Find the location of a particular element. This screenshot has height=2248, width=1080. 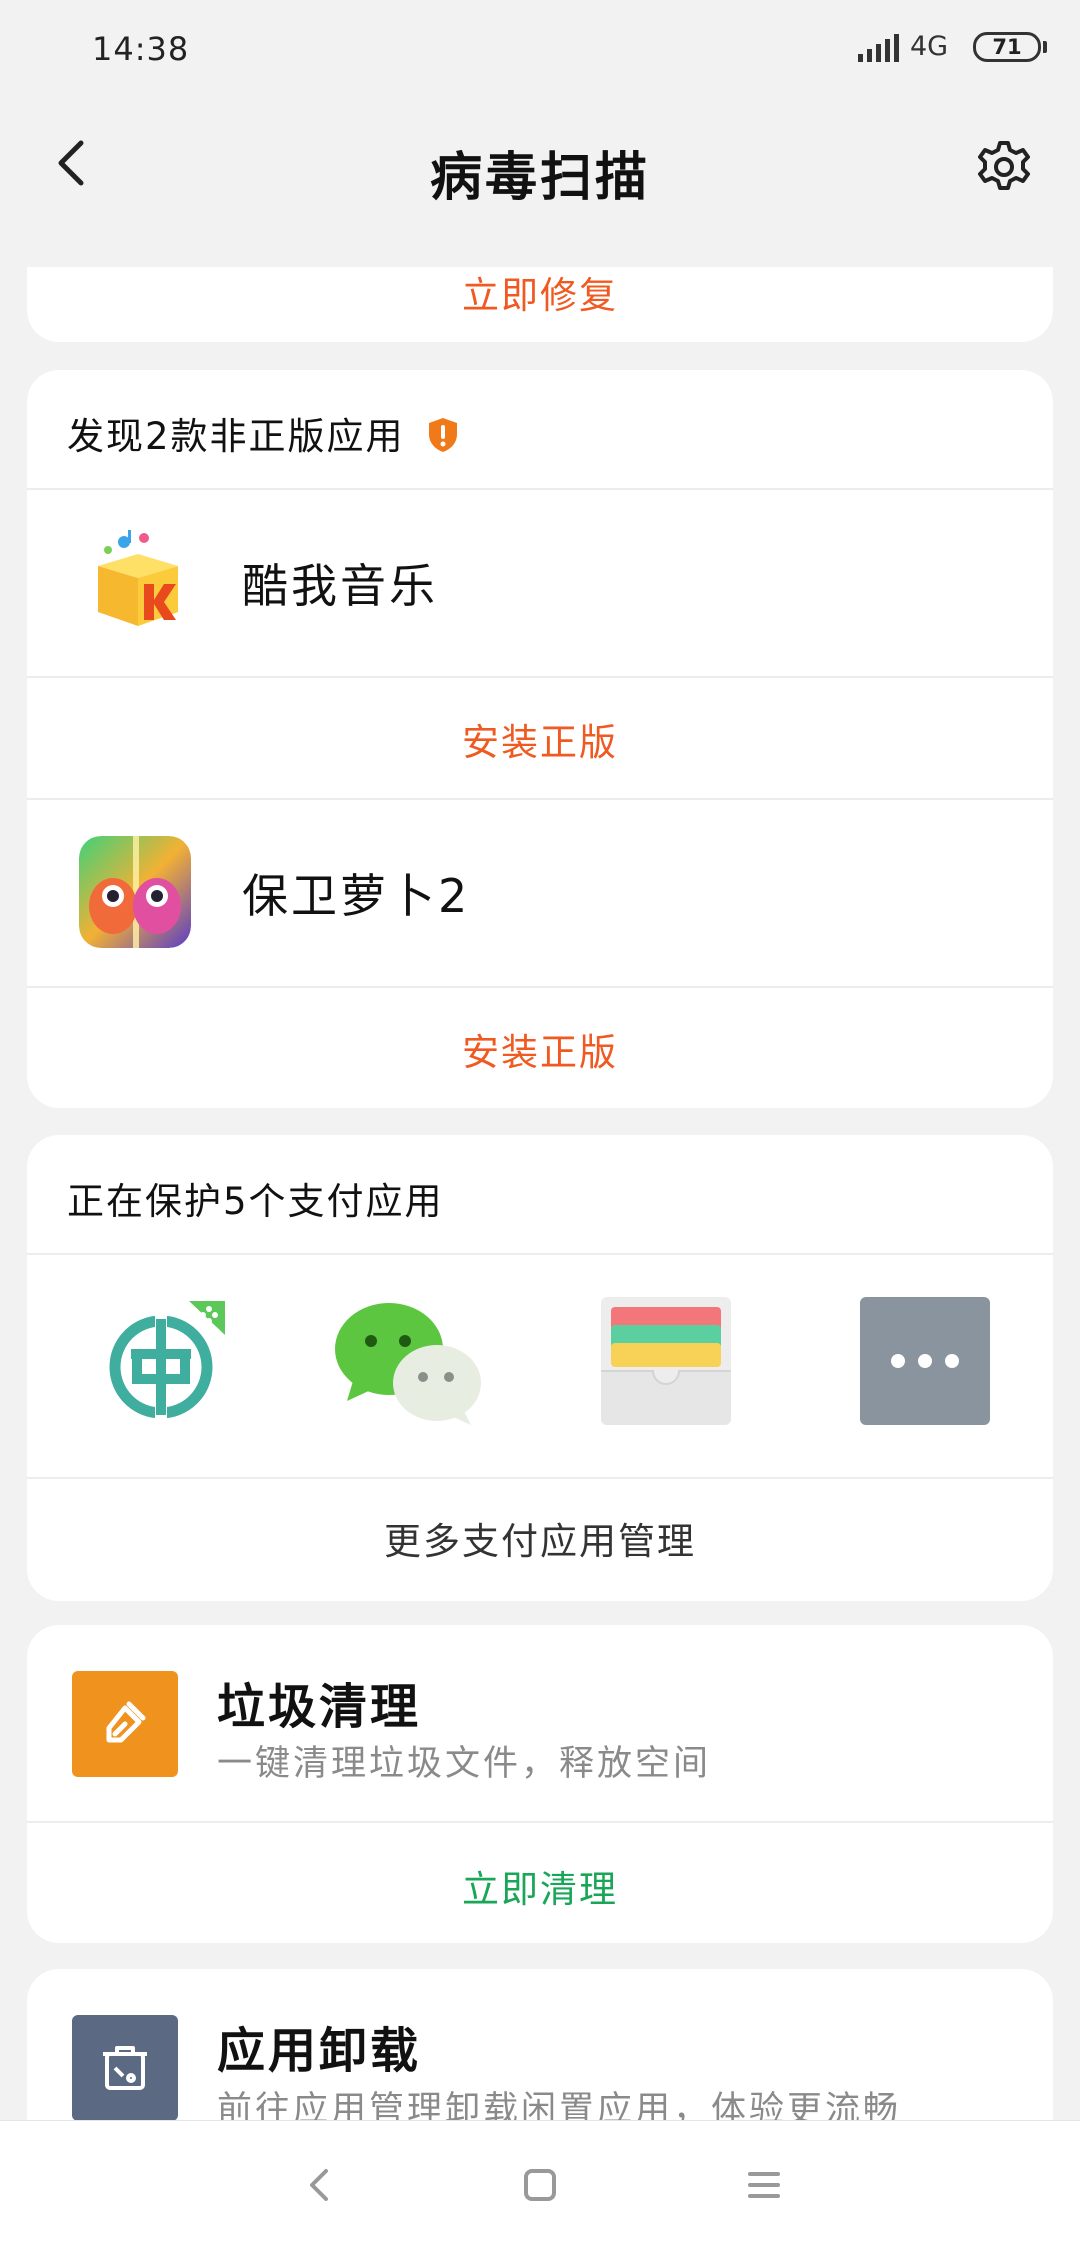

status-time: 14:38 is located at coordinates (141, 49).